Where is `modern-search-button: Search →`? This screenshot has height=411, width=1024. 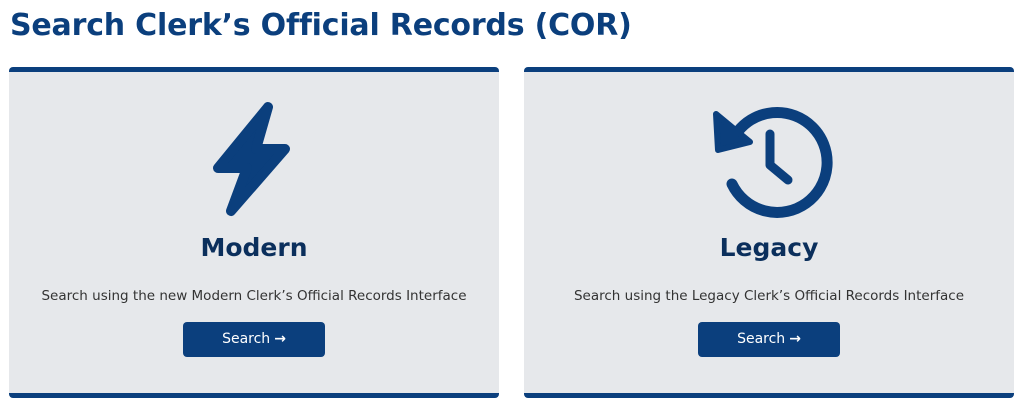
modern-search-button: Search → is located at coordinates (254, 339).